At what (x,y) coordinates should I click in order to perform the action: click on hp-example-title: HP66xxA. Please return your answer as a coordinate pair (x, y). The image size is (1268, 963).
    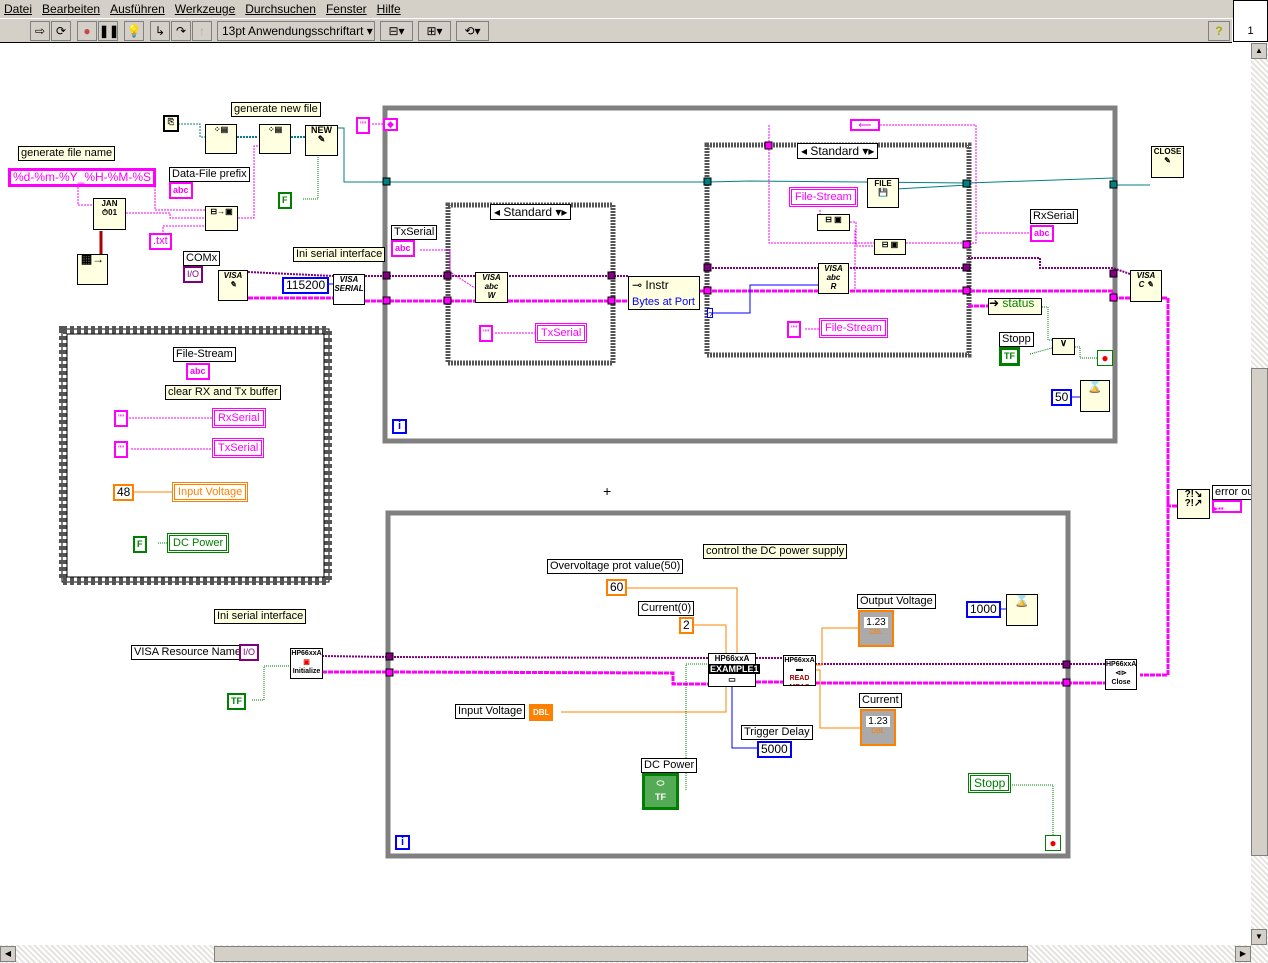
    Looking at the image, I should click on (732, 658).